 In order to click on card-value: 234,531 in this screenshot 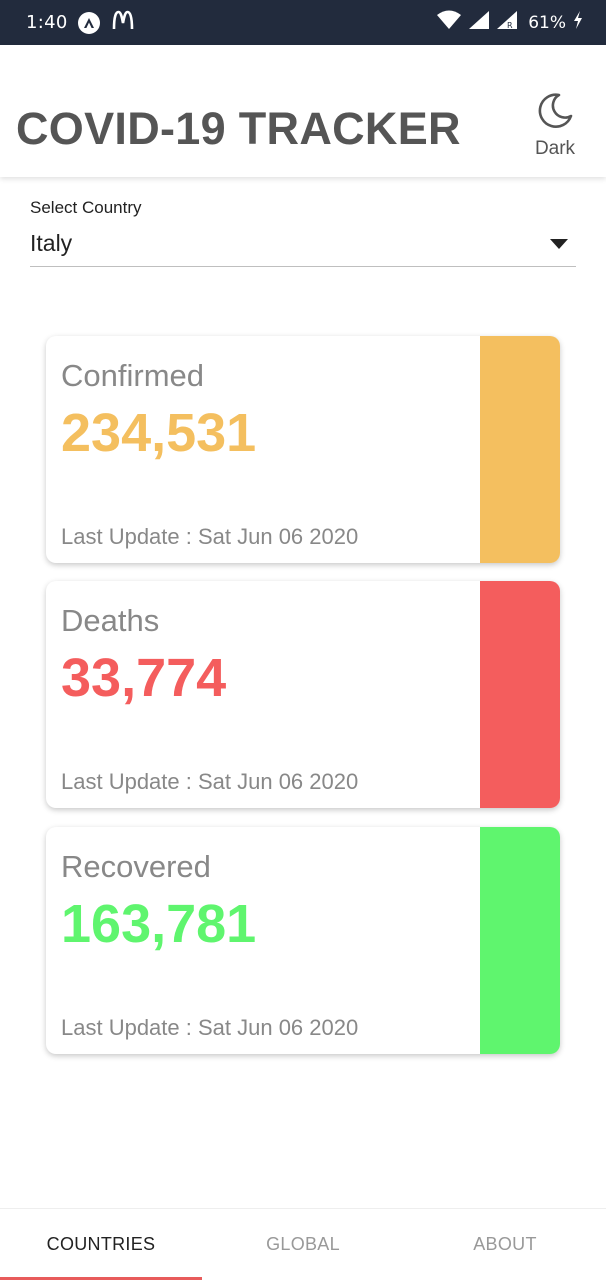, I will do `click(159, 433)`.